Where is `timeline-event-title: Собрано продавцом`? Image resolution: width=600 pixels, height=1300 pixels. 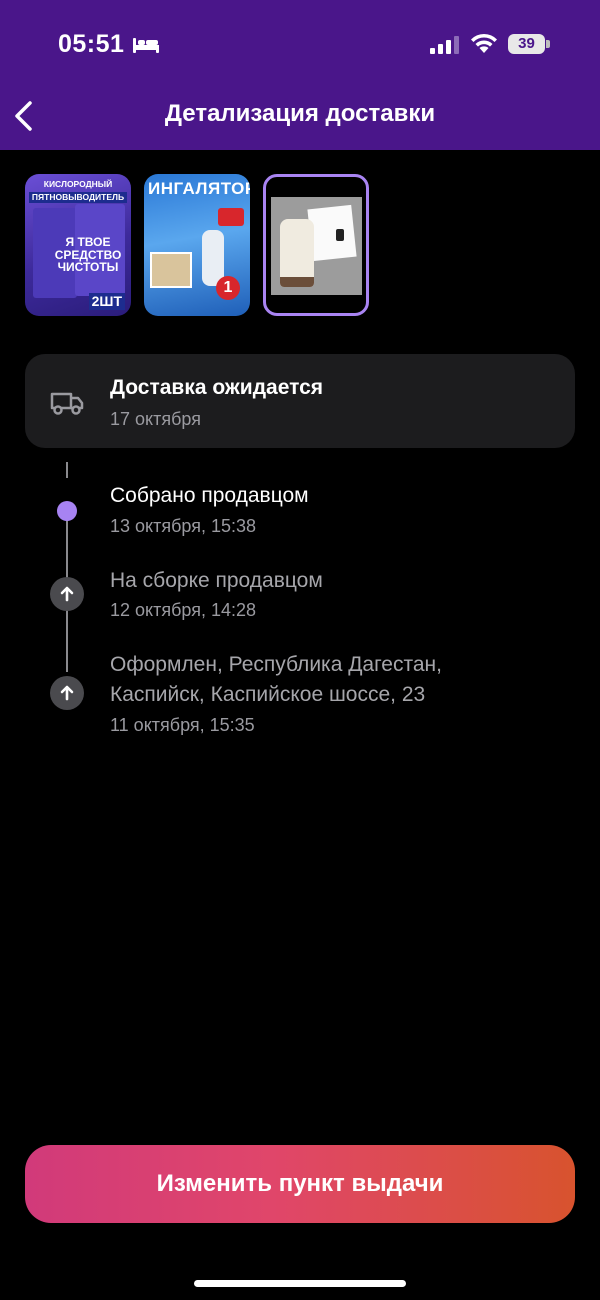 timeline-event-title: Собрано продавцом is located at coordinates (209, 495).